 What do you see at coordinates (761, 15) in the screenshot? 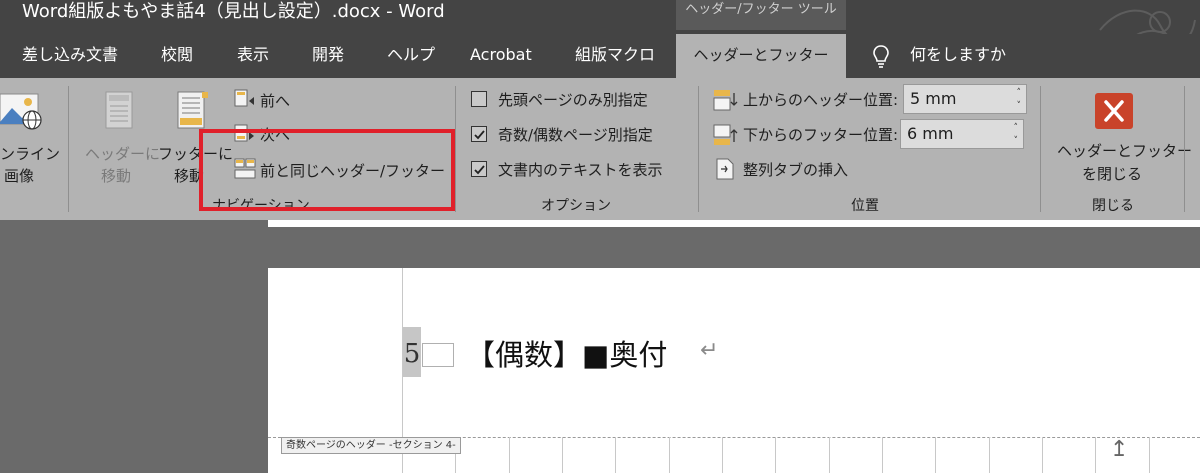
I see `context-tab-label: ヘッダー/フッター ツール` at bounding box center [761, 15].